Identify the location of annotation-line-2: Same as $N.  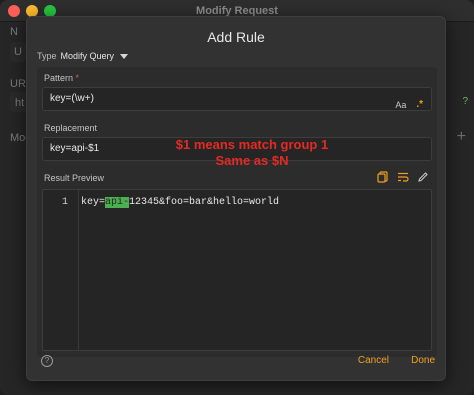
(252, 160).